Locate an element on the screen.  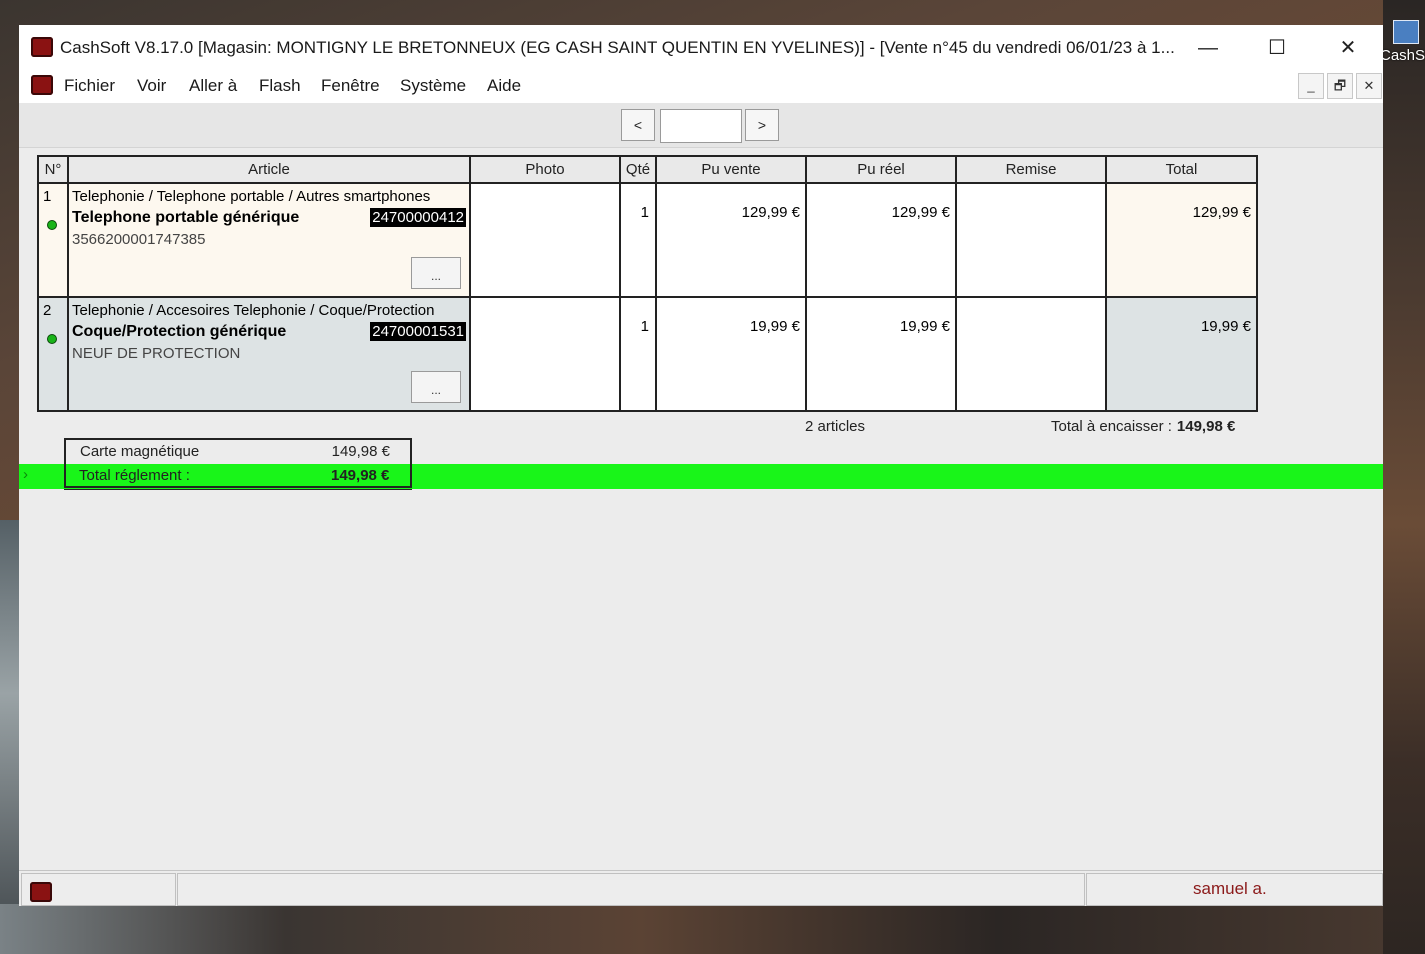
current-user: samuel a. is located at coordinates (1230, 888).